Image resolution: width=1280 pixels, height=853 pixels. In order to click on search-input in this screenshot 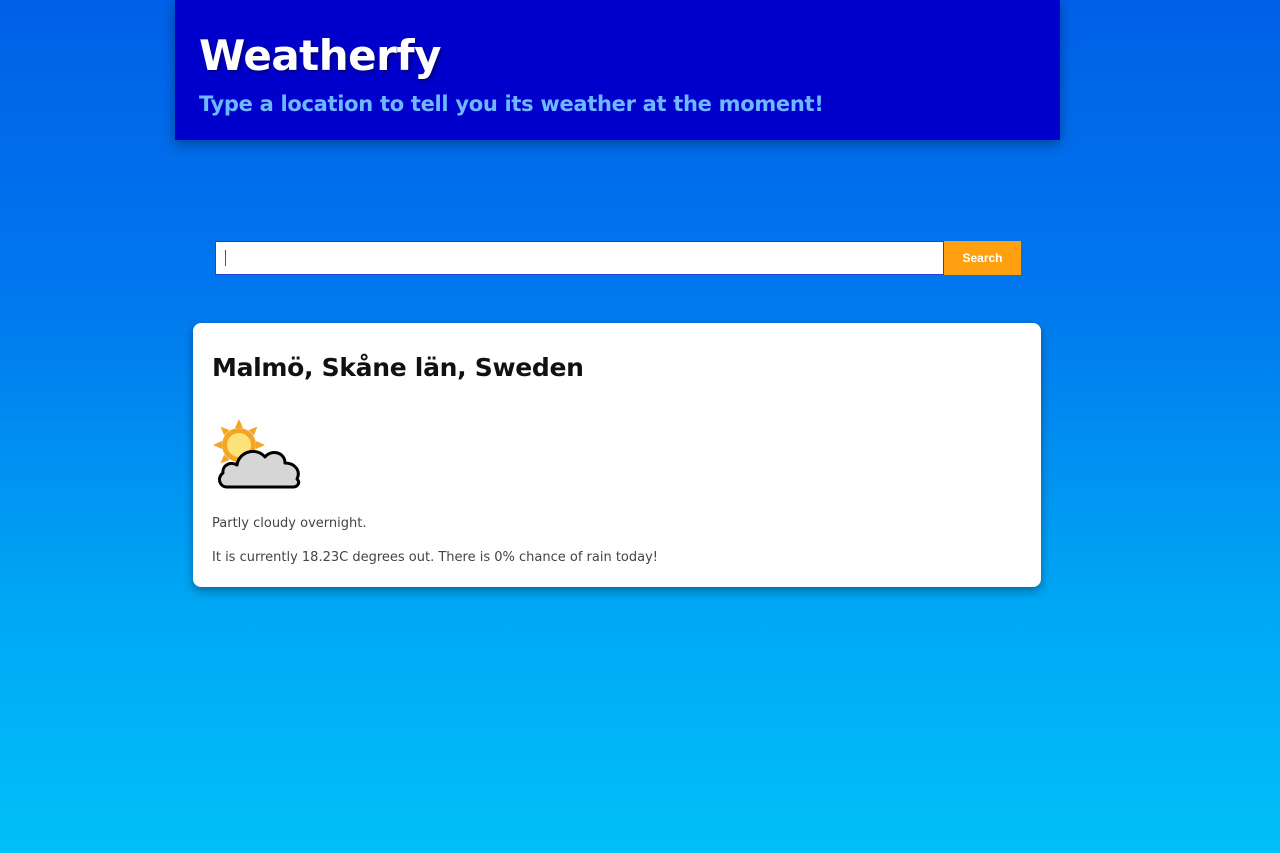, I will do `click(579, 258)`.